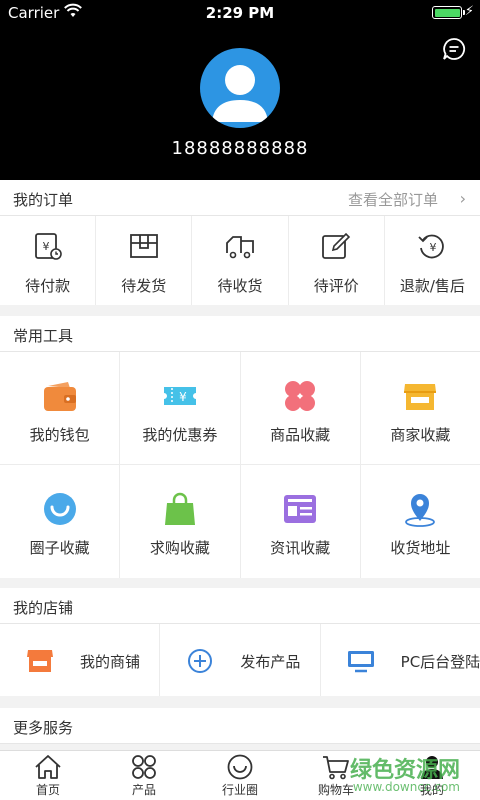 This screenshot has height=800, width=480. I want to click on pending-review-icon, so click(336, 245).